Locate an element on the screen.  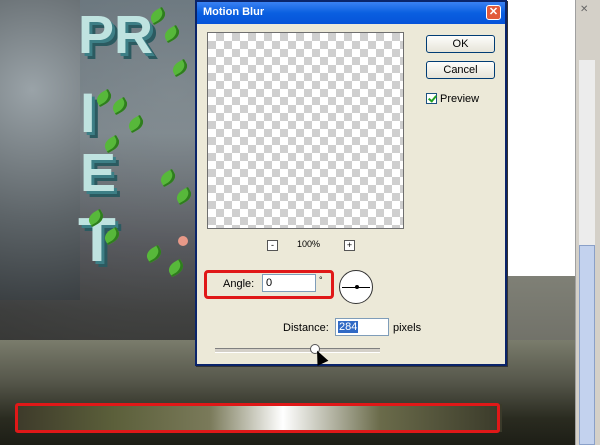
highlight-box-angle is located at coordinates (269, 284).